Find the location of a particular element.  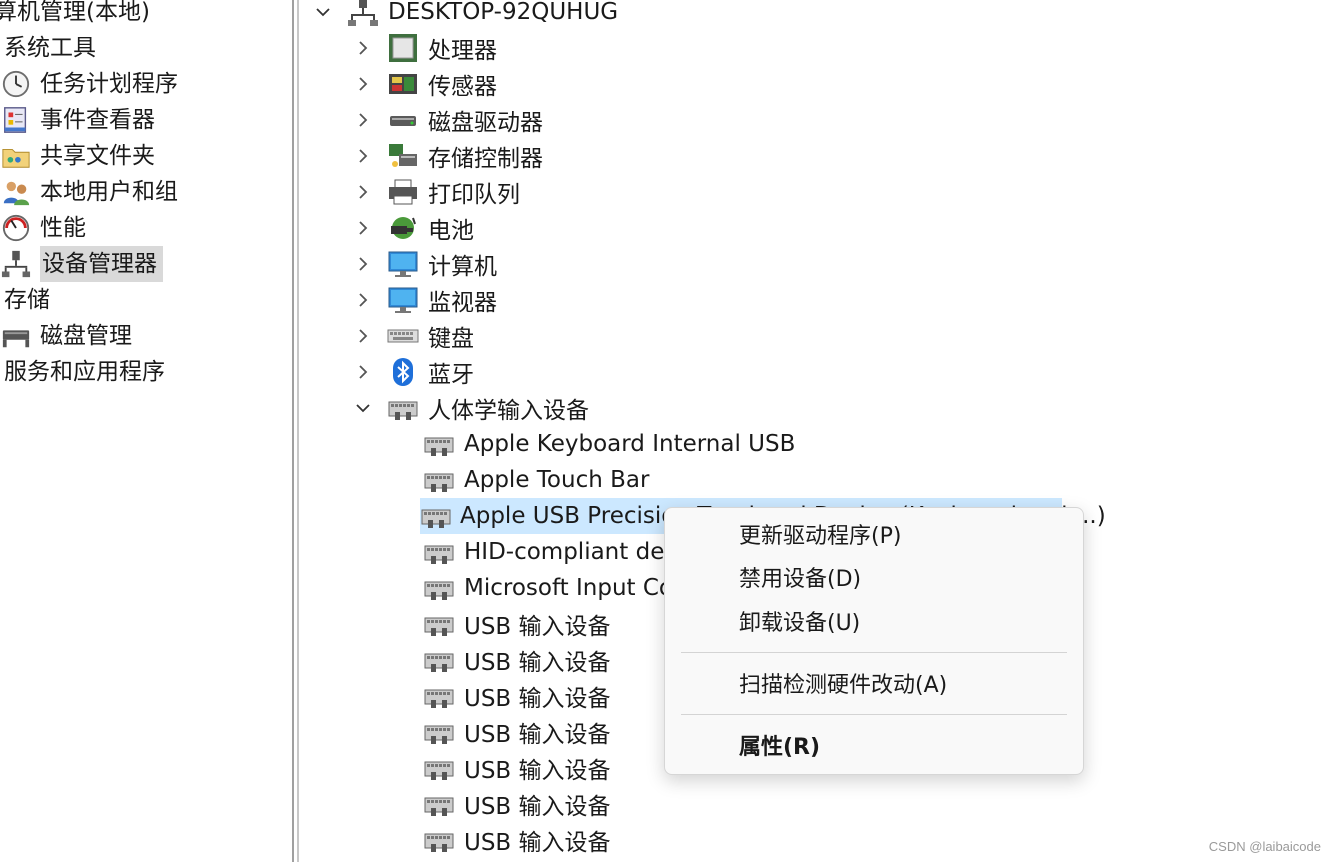

tree-node-hid: 人体学输入设备 is located at coordinates (470, 408).